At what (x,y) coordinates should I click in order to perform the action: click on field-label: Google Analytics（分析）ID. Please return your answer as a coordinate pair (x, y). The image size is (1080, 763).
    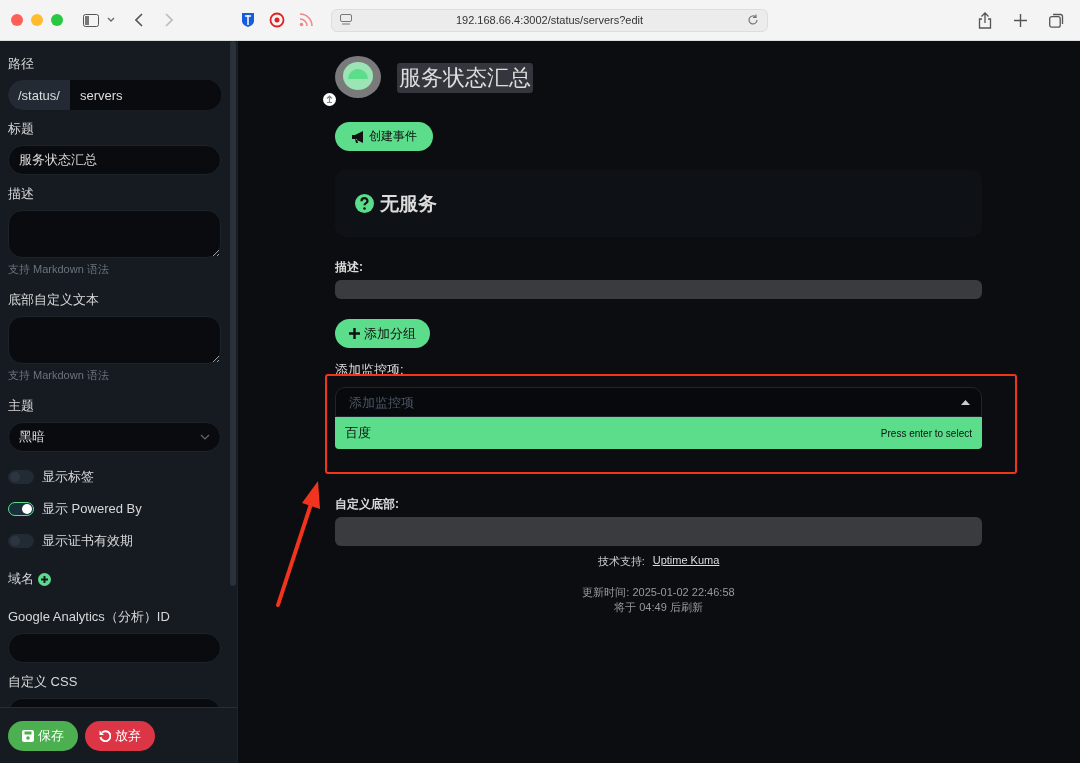
    Looking at the image, I should click on (89, 617).